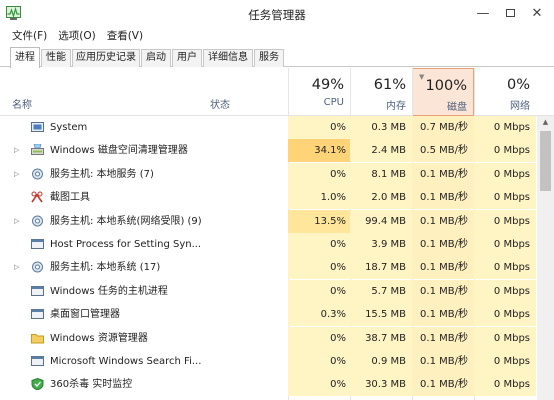  What do you see at coordinates (85, 315) in the screenshot?
I see `process-name: 桌面窗口管理器` at bounding box center [85, 315].